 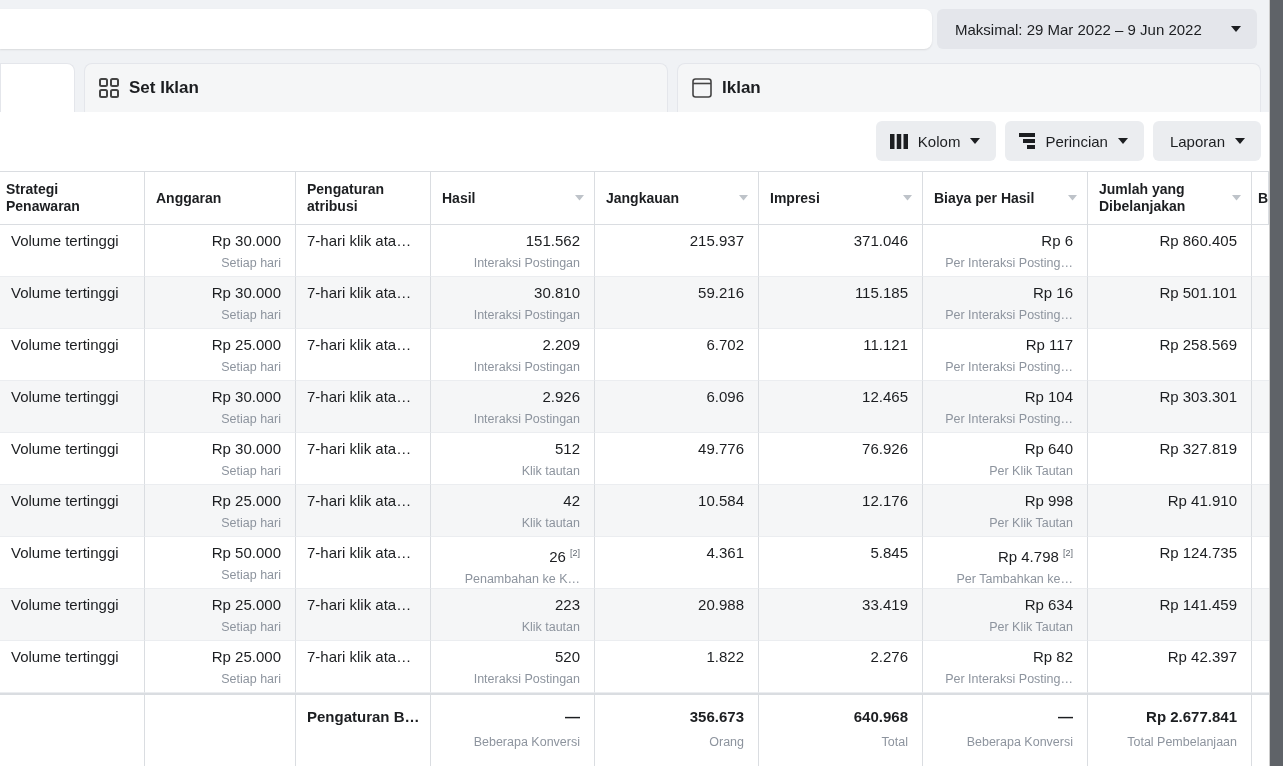 I want to click on toolbar-button: Perincian, so click(x=1074, y=141).